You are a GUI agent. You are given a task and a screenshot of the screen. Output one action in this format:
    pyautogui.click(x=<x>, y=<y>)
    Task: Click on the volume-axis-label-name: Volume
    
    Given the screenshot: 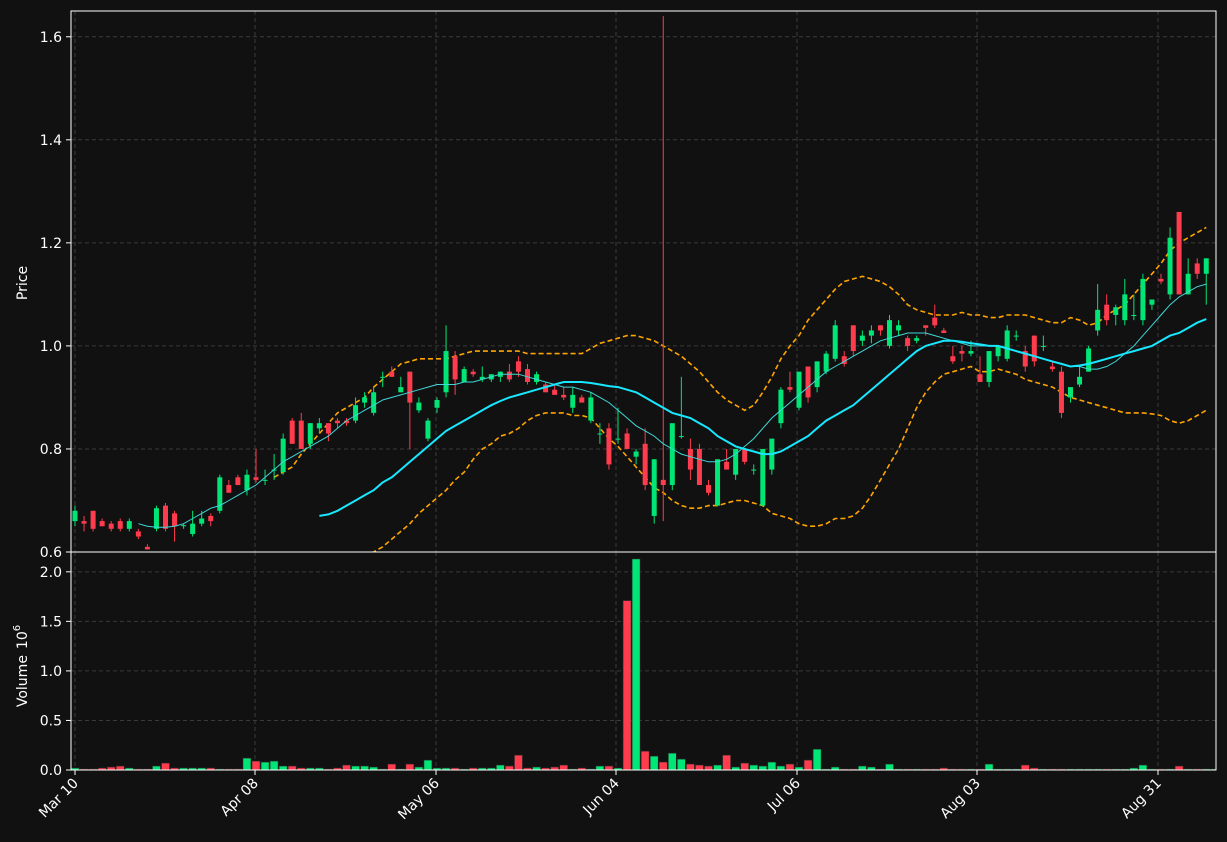 What is the action you would take?
    pyautogui.click(x=23, y=681)
    